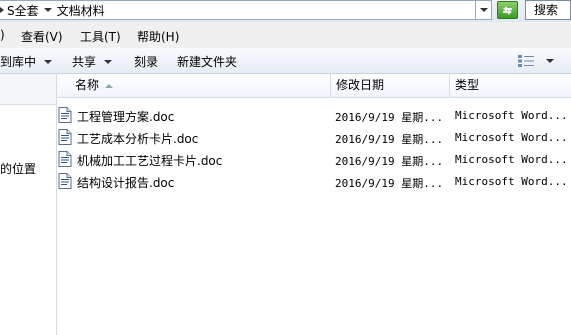 The width and height of the screenshot is (571, 335). What do you see at coordinates (390, 85) in the screenshot?
I see `column-header-date: 修改日期` at bounding box center [390, 85].